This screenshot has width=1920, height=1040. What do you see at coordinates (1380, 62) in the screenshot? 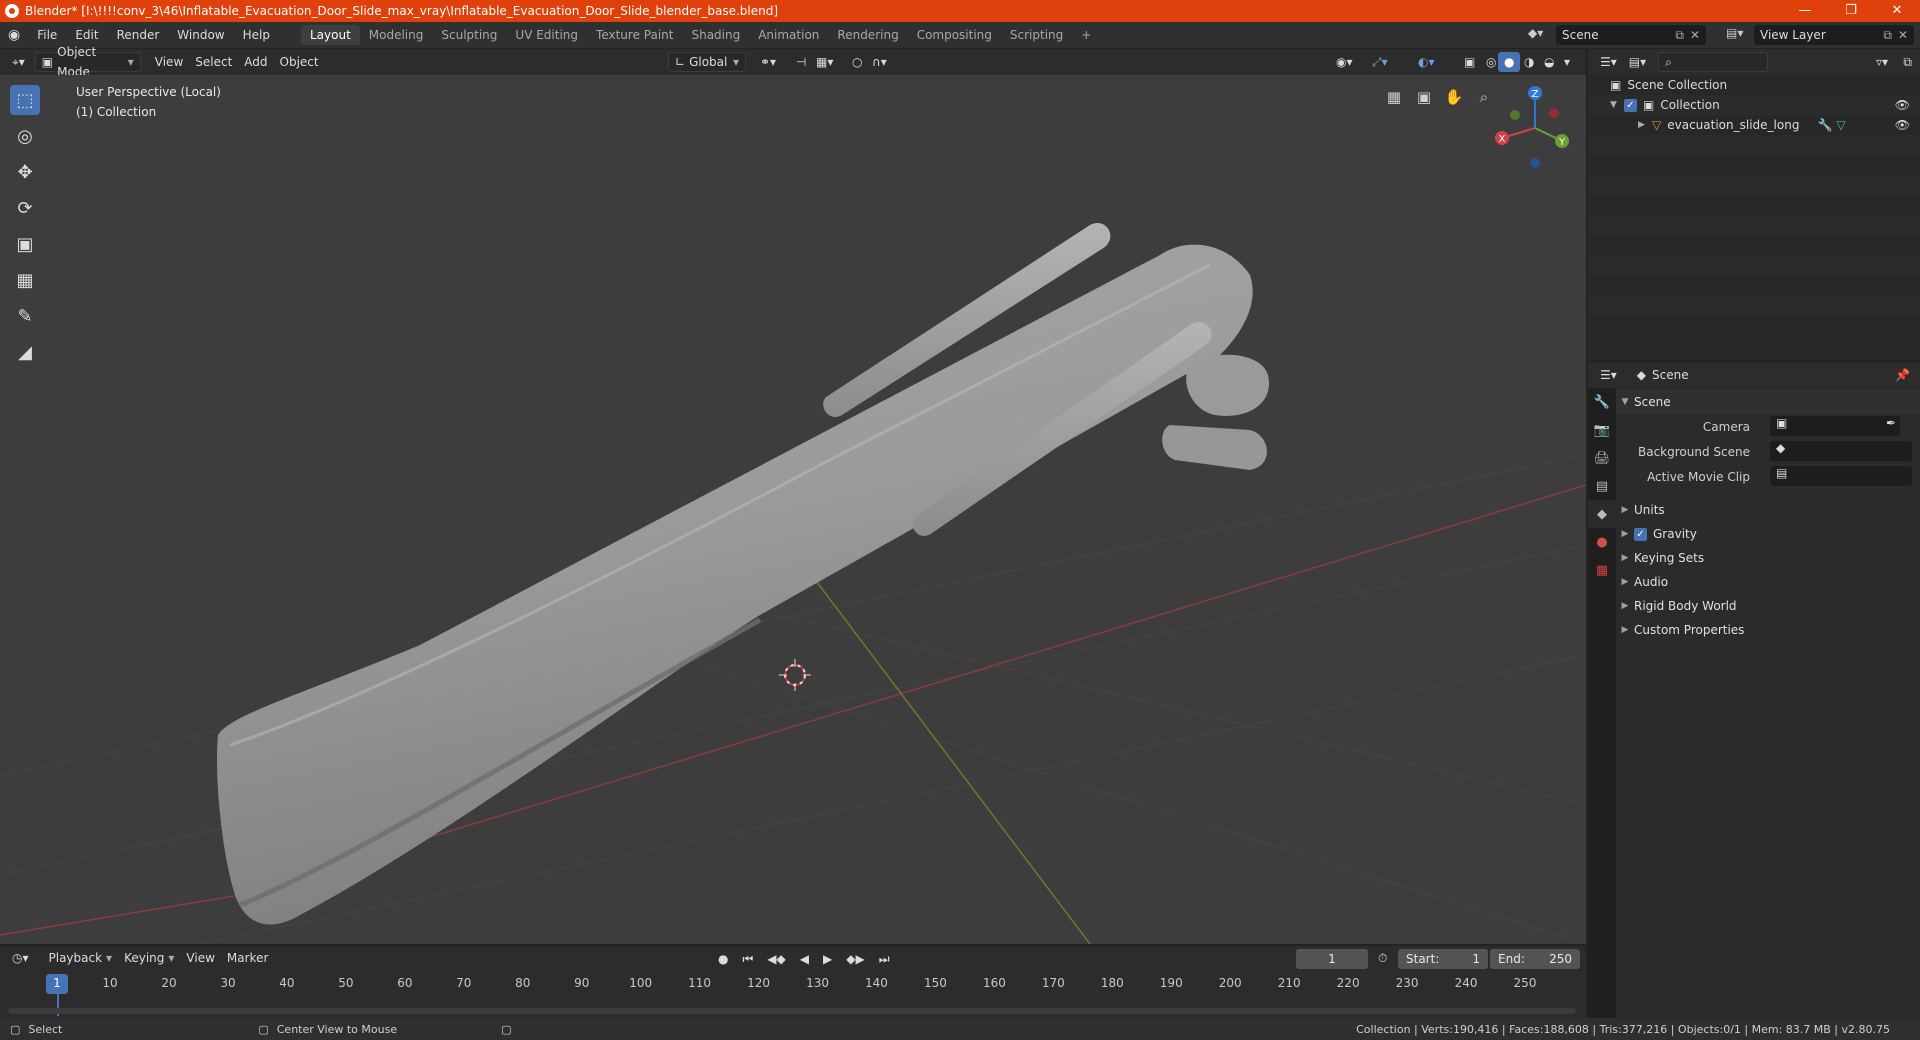
I see `gizmo-toggle-icon: ⤢▾` at bounding box center [1380, 62].